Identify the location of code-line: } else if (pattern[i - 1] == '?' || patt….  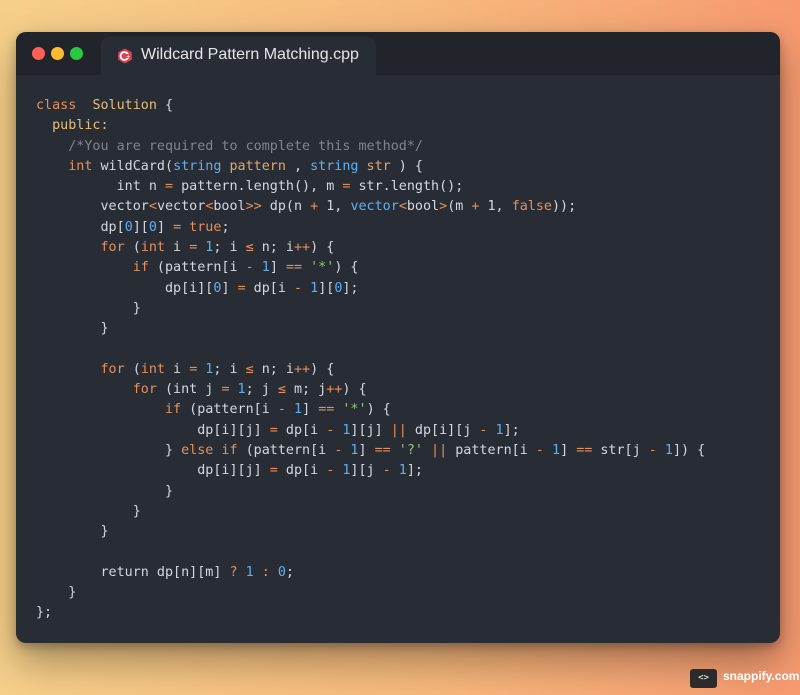
(370, 451).